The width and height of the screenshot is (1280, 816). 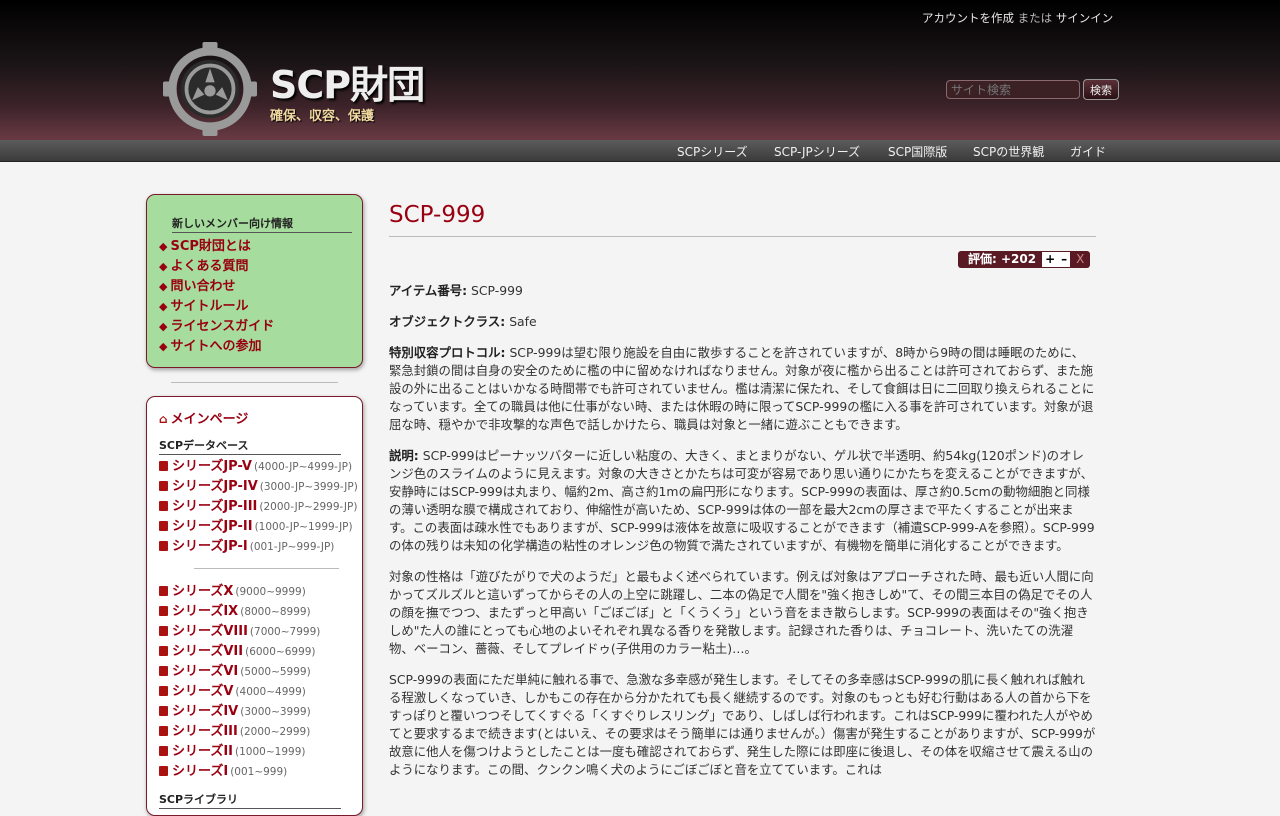 I want to click on top-navigation: SCPシリーズ SCP-JPシリーズ SCP国際版 SCPの世界観 ガイド, so click(x=640, y=151).